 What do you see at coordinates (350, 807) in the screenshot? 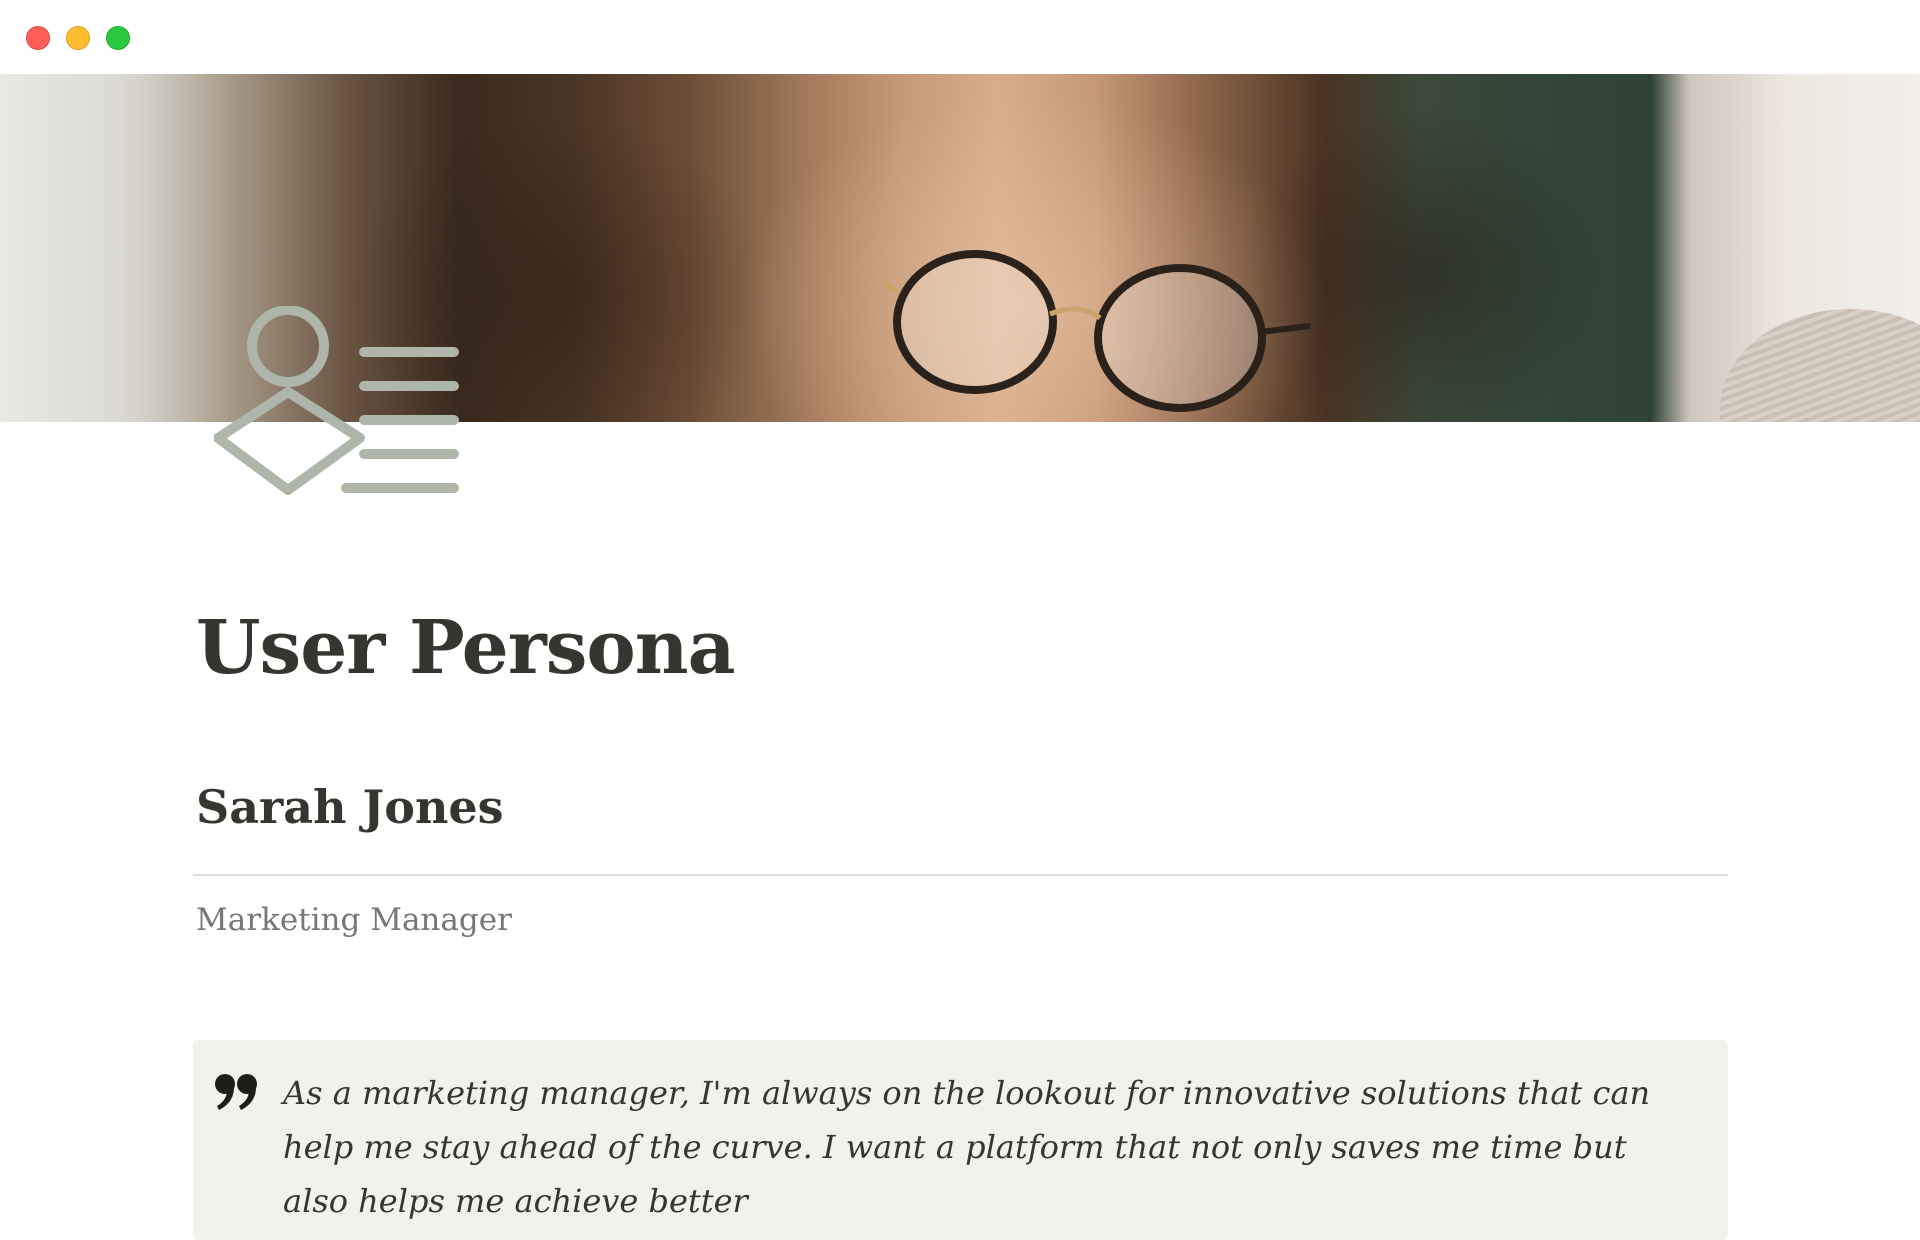
I see `persona-name-heading: Sarah Jones` at bounding box center [350, 807].